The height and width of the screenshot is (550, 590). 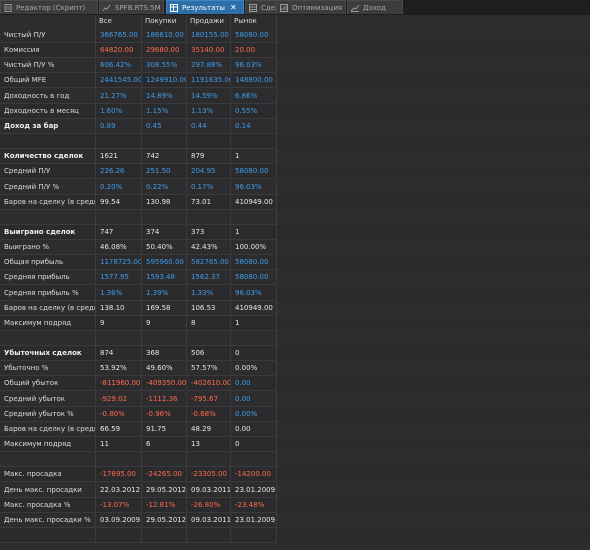 I want to click on cell-sells: 204.95, so click(x=209, y=172).